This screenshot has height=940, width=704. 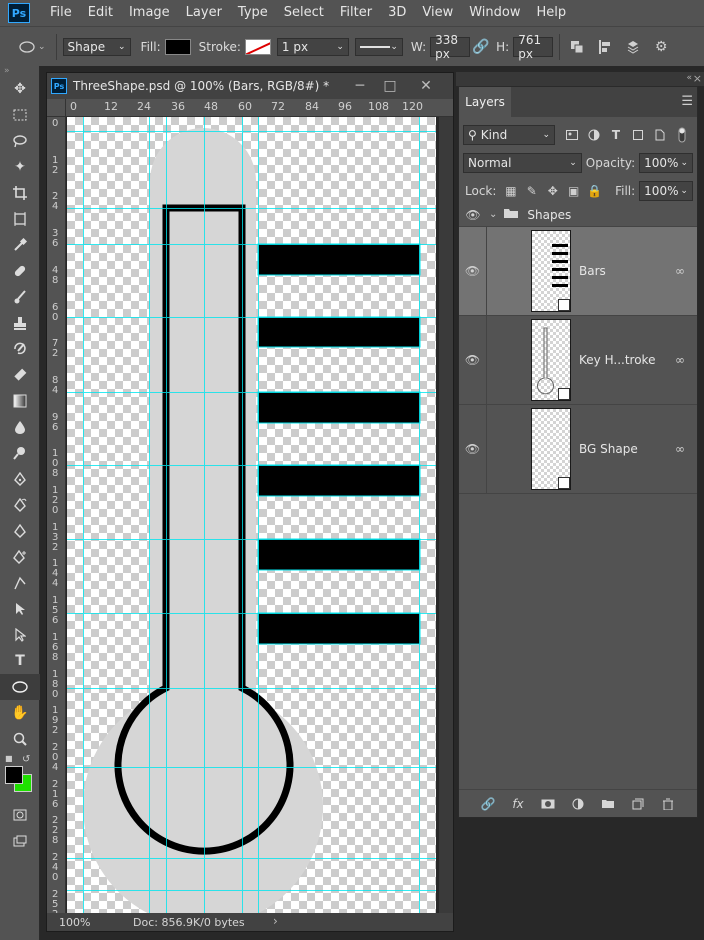 What do you see at coordinates (426, 86) in the screenshot?
I see `close-icon: ✕` at bounding box center [426, 86].